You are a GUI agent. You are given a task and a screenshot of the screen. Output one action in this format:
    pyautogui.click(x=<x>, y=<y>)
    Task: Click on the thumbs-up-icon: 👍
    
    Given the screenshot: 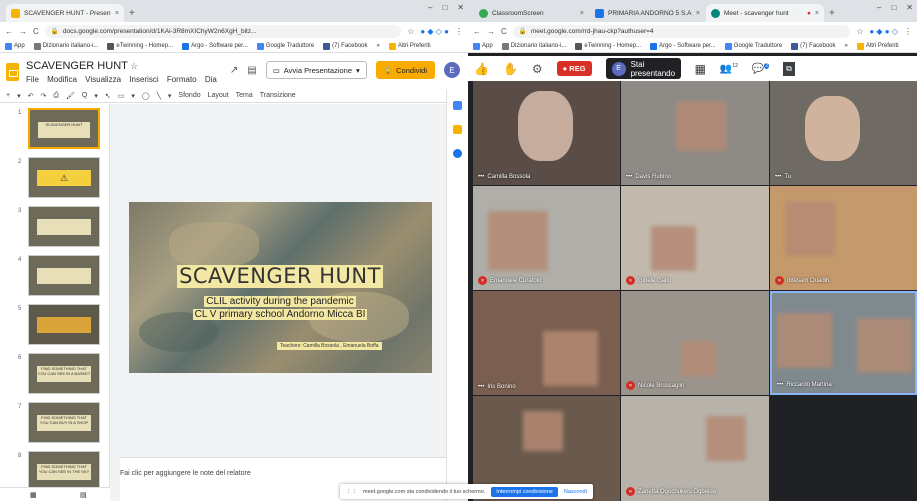 What is the action you would take?
    pyautogui.click(x=481, y=69)
    